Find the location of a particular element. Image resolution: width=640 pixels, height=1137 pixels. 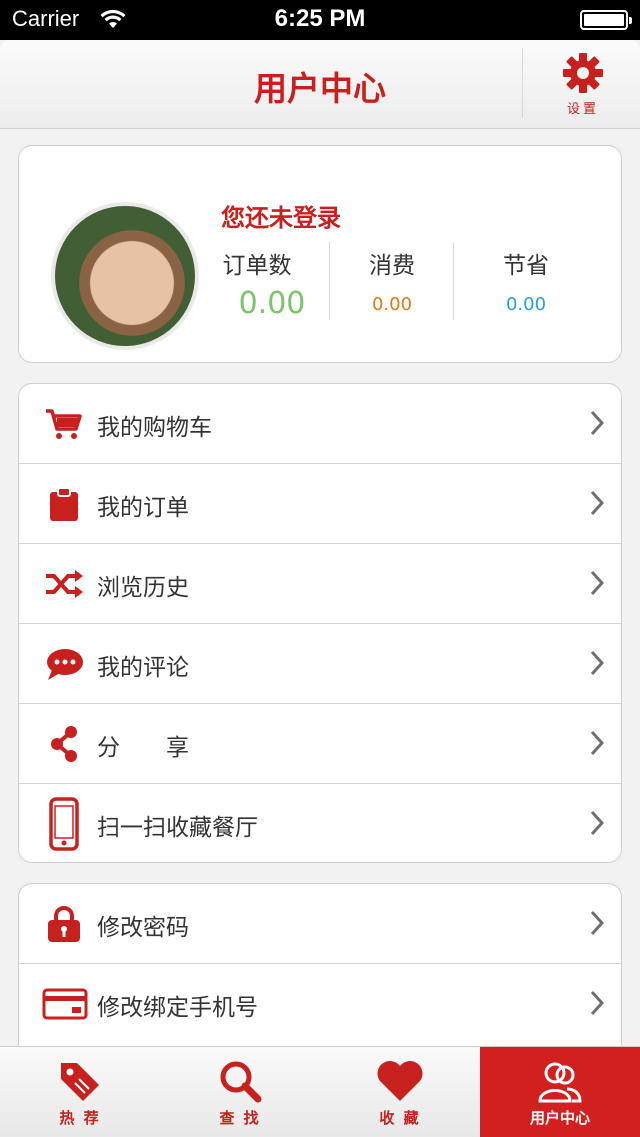

stat-label: 订单数 is located at coordinates (257, 266).